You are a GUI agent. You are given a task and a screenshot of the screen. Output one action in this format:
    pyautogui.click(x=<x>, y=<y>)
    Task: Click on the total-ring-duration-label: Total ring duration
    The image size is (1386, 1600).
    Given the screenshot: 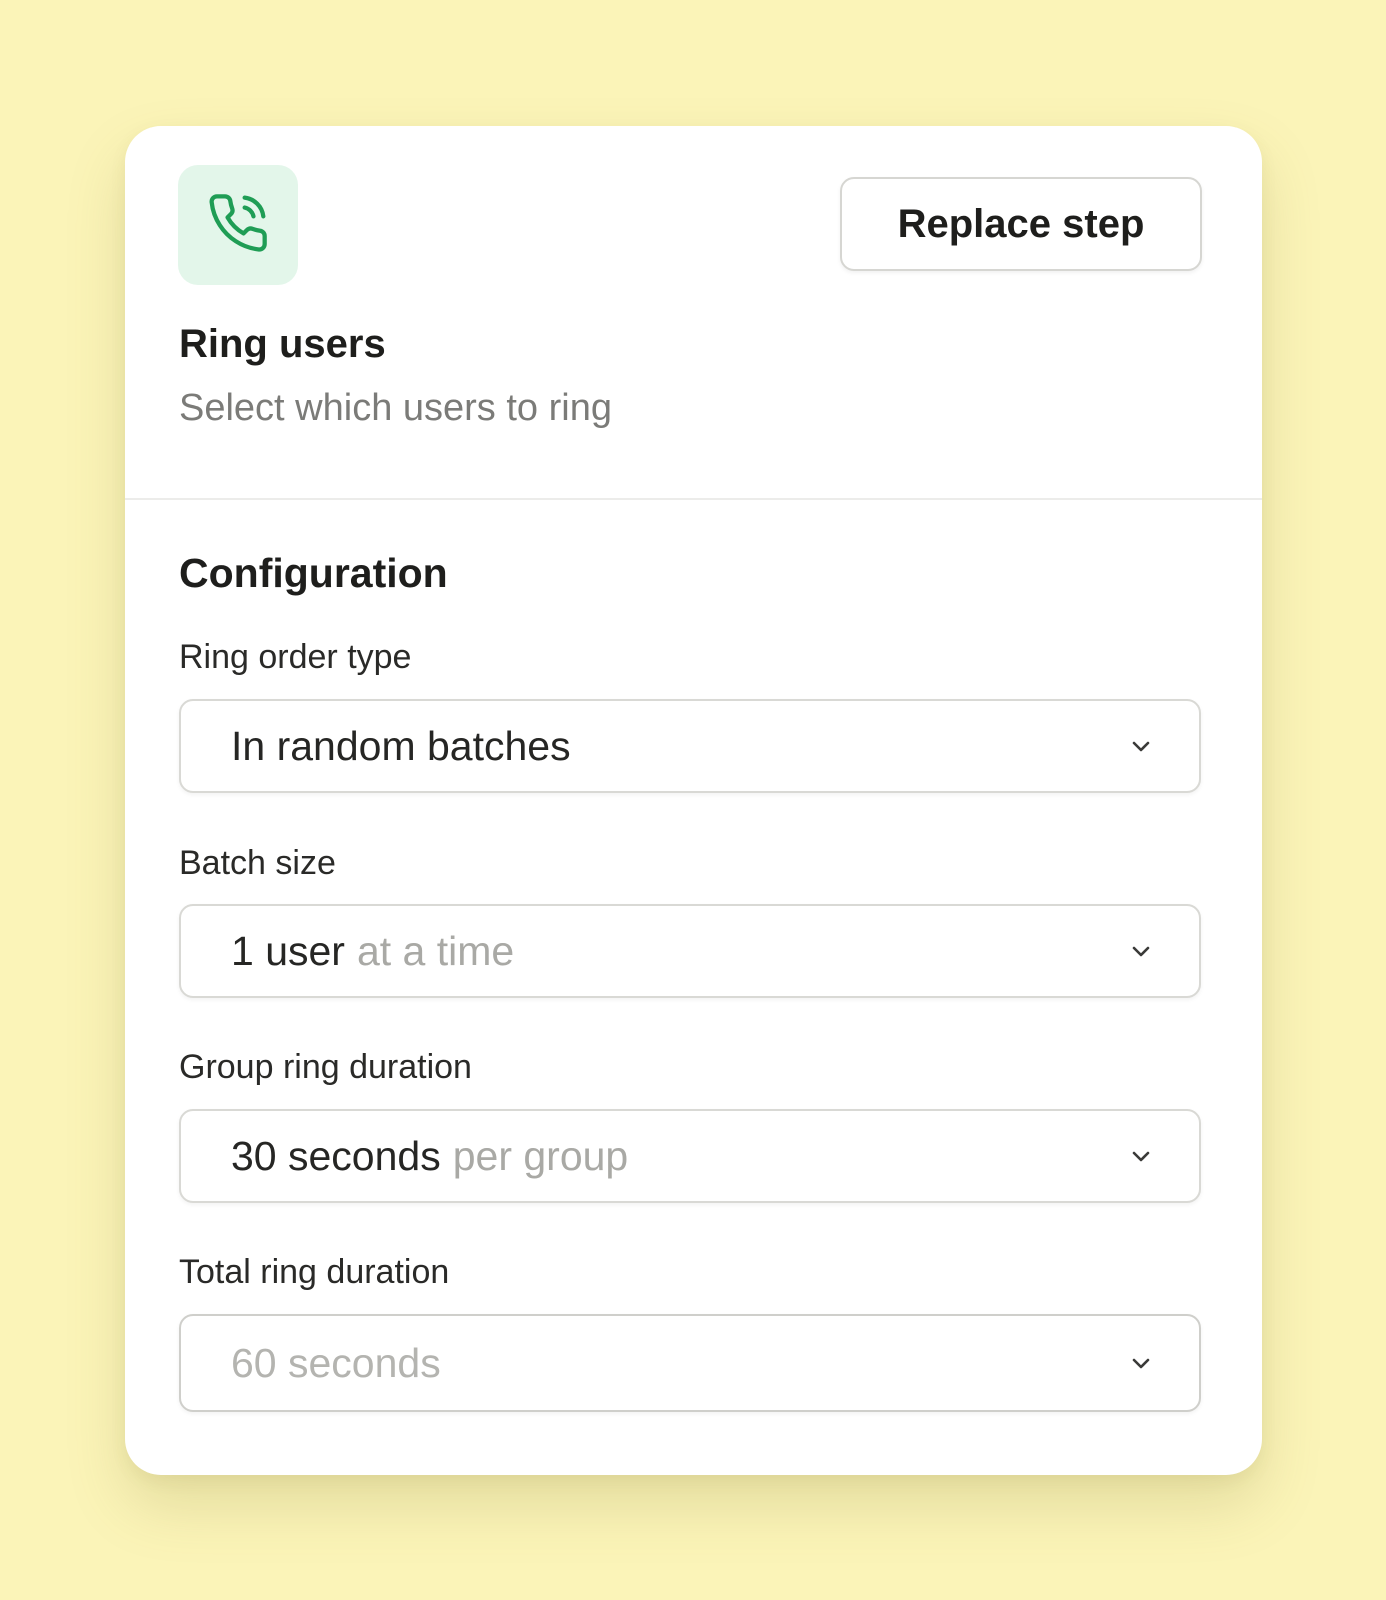 What is the action you would take?
    pyautogui.click(x=314, y=1272)
    